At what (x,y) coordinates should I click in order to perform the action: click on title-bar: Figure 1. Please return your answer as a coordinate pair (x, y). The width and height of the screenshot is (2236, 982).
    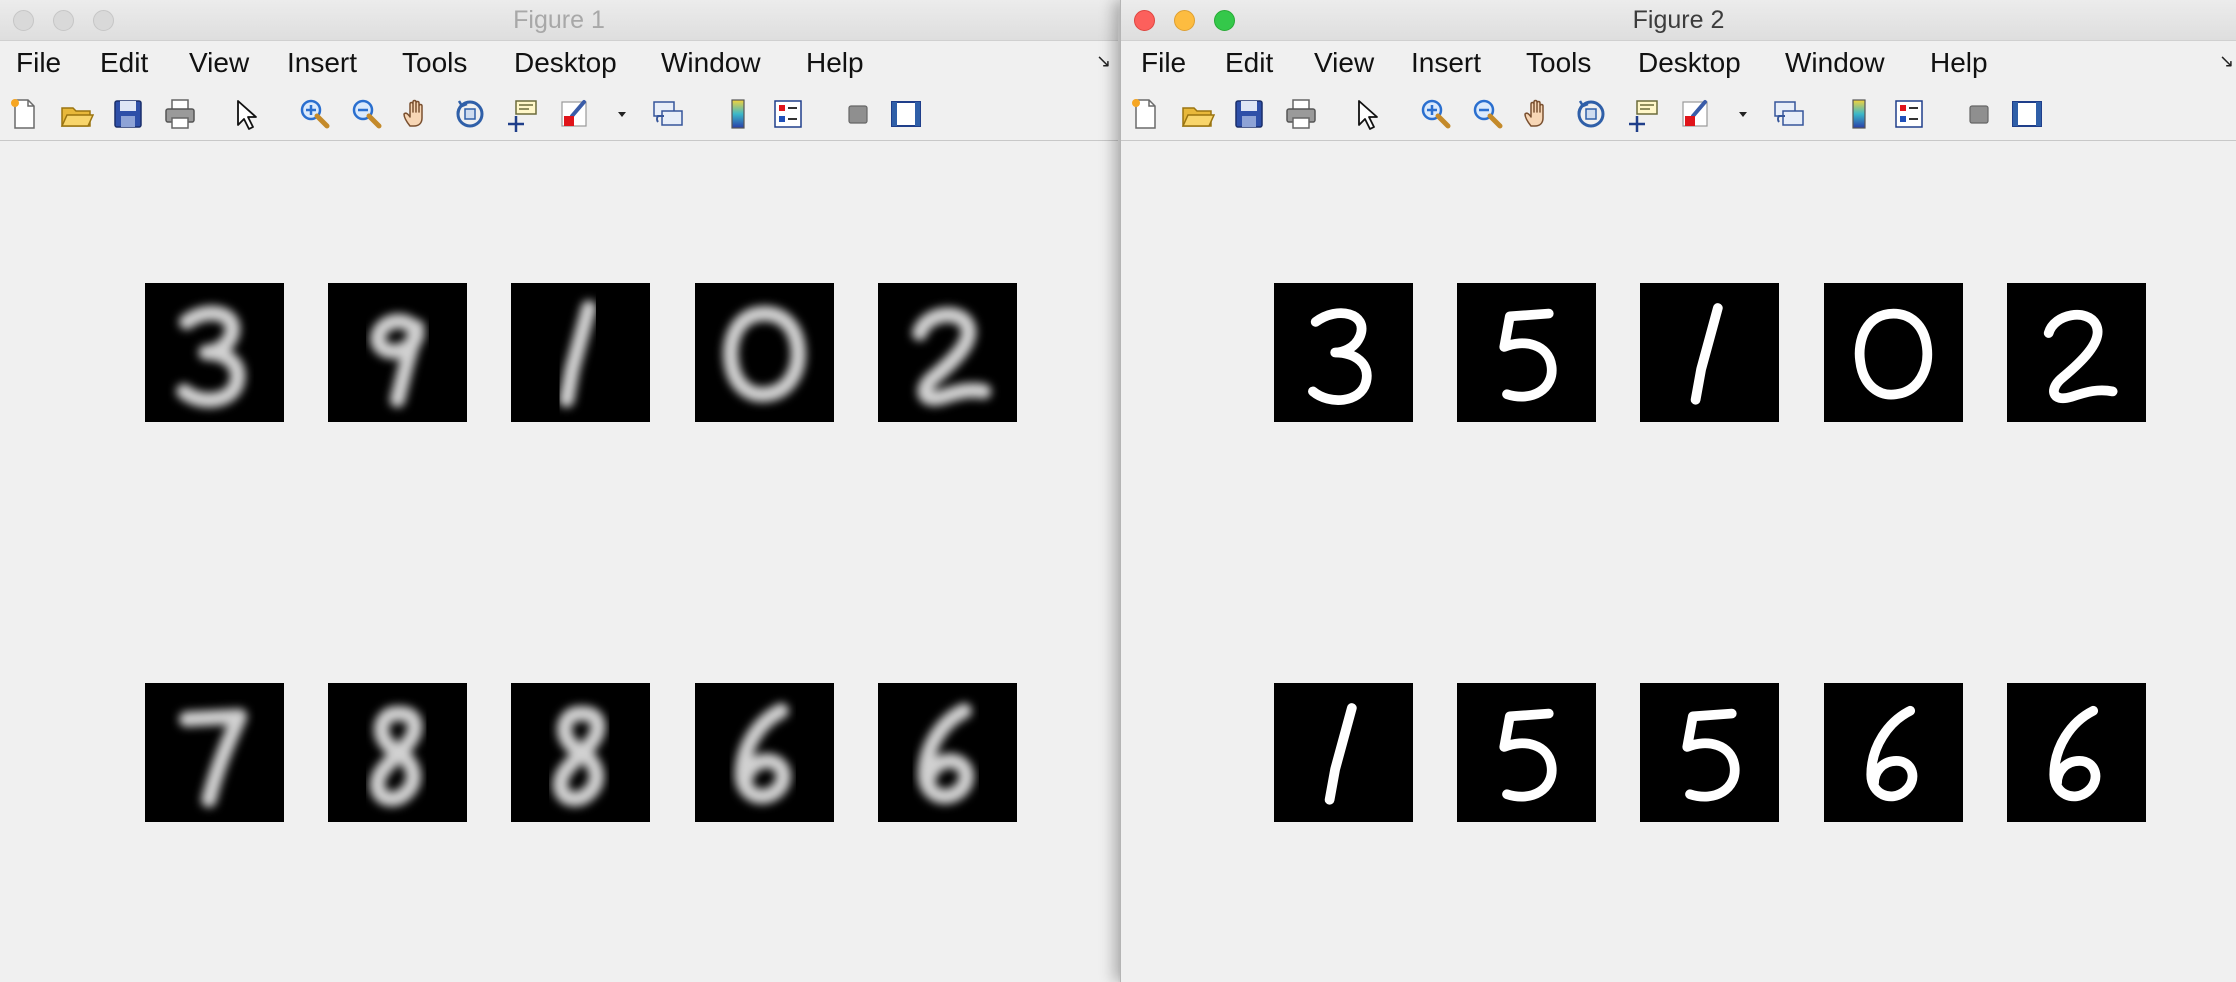
    Looking at the image, I should click on (559, 20).